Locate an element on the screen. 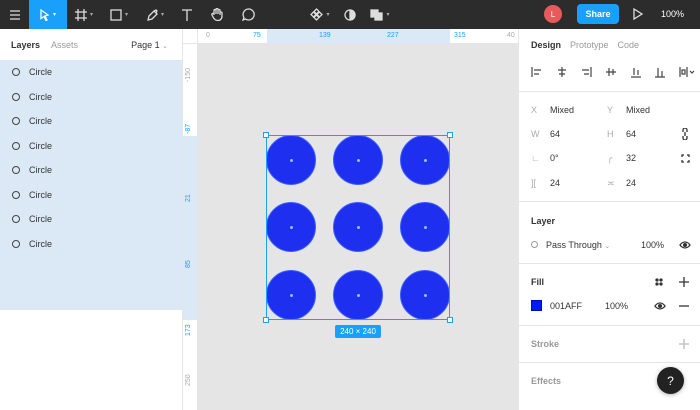  comment-tool-button is located at coordinates (248, 14).